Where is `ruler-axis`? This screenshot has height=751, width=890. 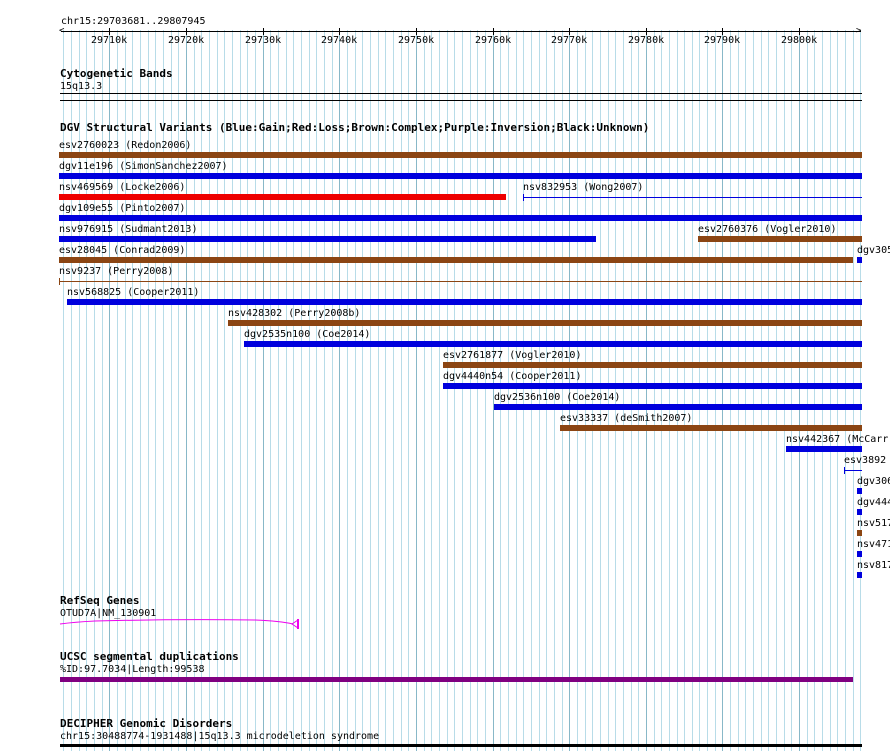
ruler-axis is located at coordinates (461, 31).